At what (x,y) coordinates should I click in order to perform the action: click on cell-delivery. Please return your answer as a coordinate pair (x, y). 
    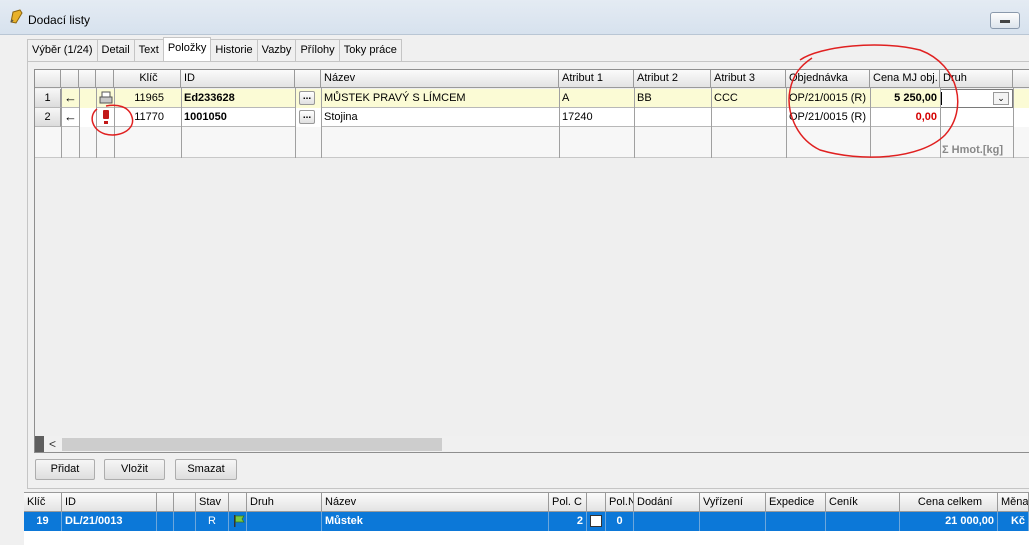
    Looking at the image, I should click on (667, 521).